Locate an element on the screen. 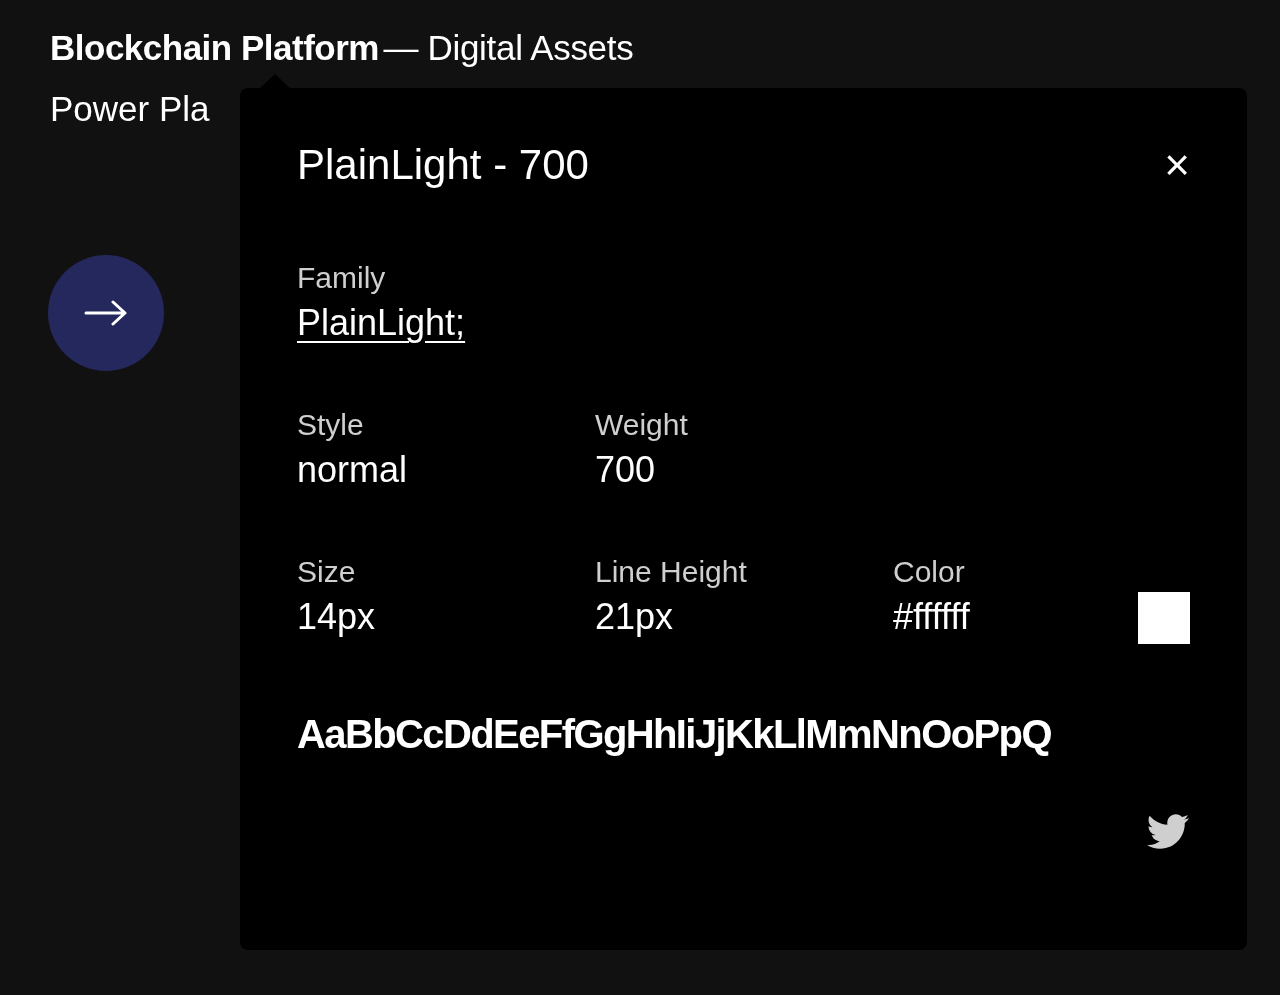 Image resolution: width=1280 pixels, height=995 pixels. color-swatch is located at coordinates (1164, 618).